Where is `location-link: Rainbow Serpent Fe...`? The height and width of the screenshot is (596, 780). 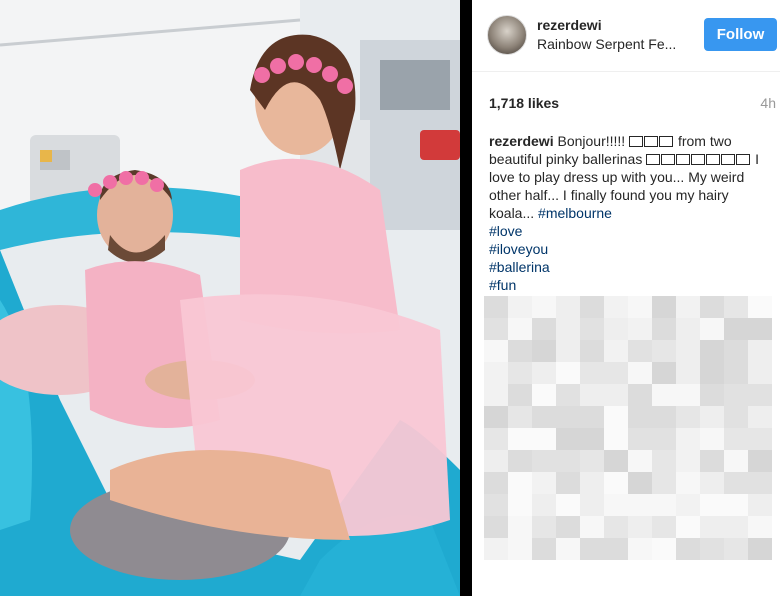 location-link: Rainbow Serpent Fe... is located at coordinates (606, 44).